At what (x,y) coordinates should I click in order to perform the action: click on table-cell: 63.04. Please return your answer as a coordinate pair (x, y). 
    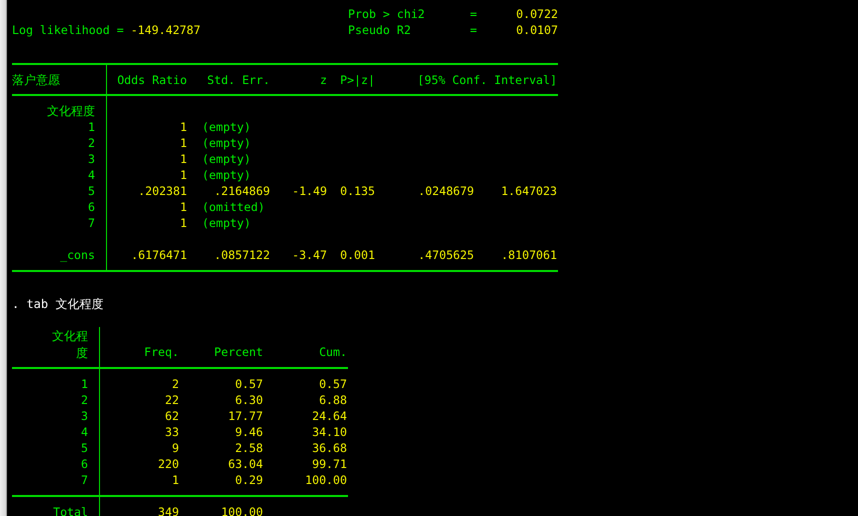
    Looking at the image, I should click on (245, 464).